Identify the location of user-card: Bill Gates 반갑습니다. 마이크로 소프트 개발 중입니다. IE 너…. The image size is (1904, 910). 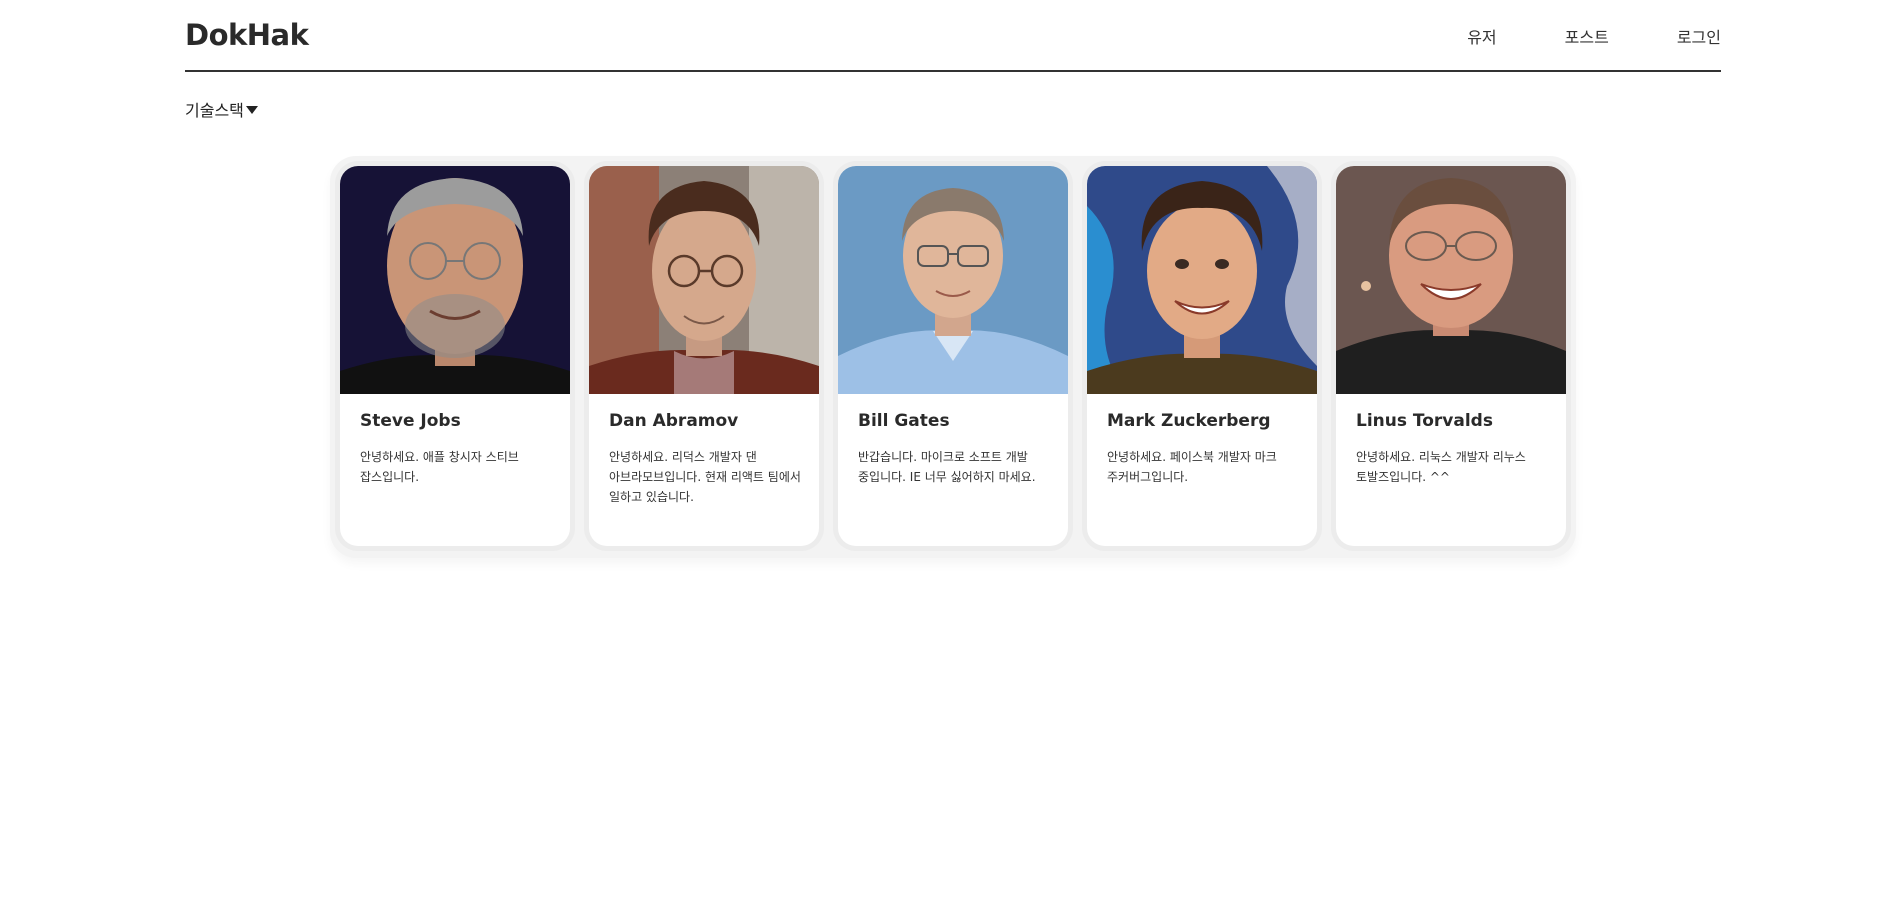
(953, 356).